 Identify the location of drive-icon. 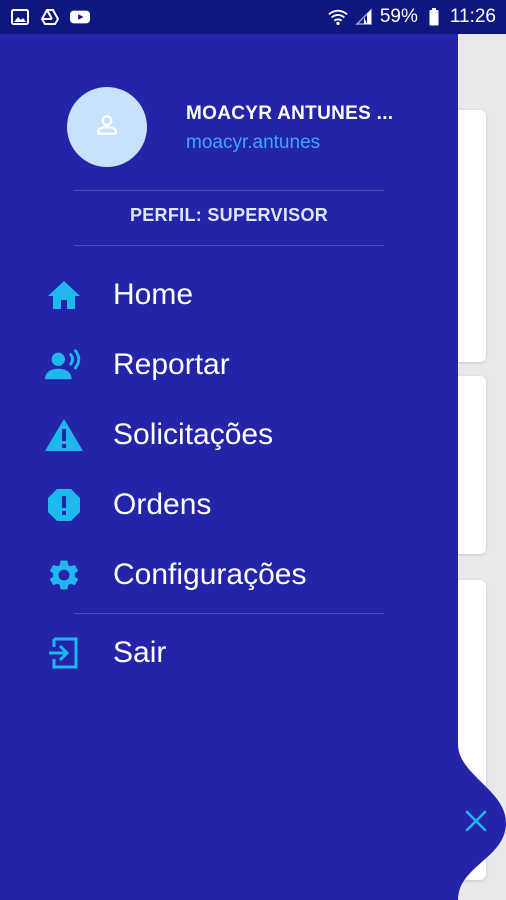
(50, 17).